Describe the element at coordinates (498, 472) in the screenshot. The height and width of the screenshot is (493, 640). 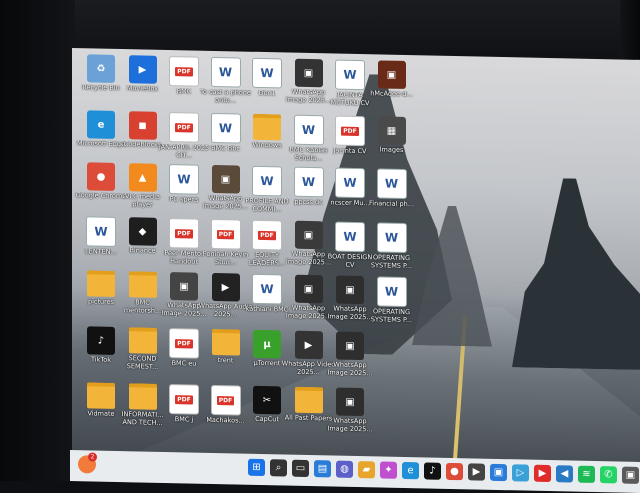
I see `store-icon: ▣` at that location.